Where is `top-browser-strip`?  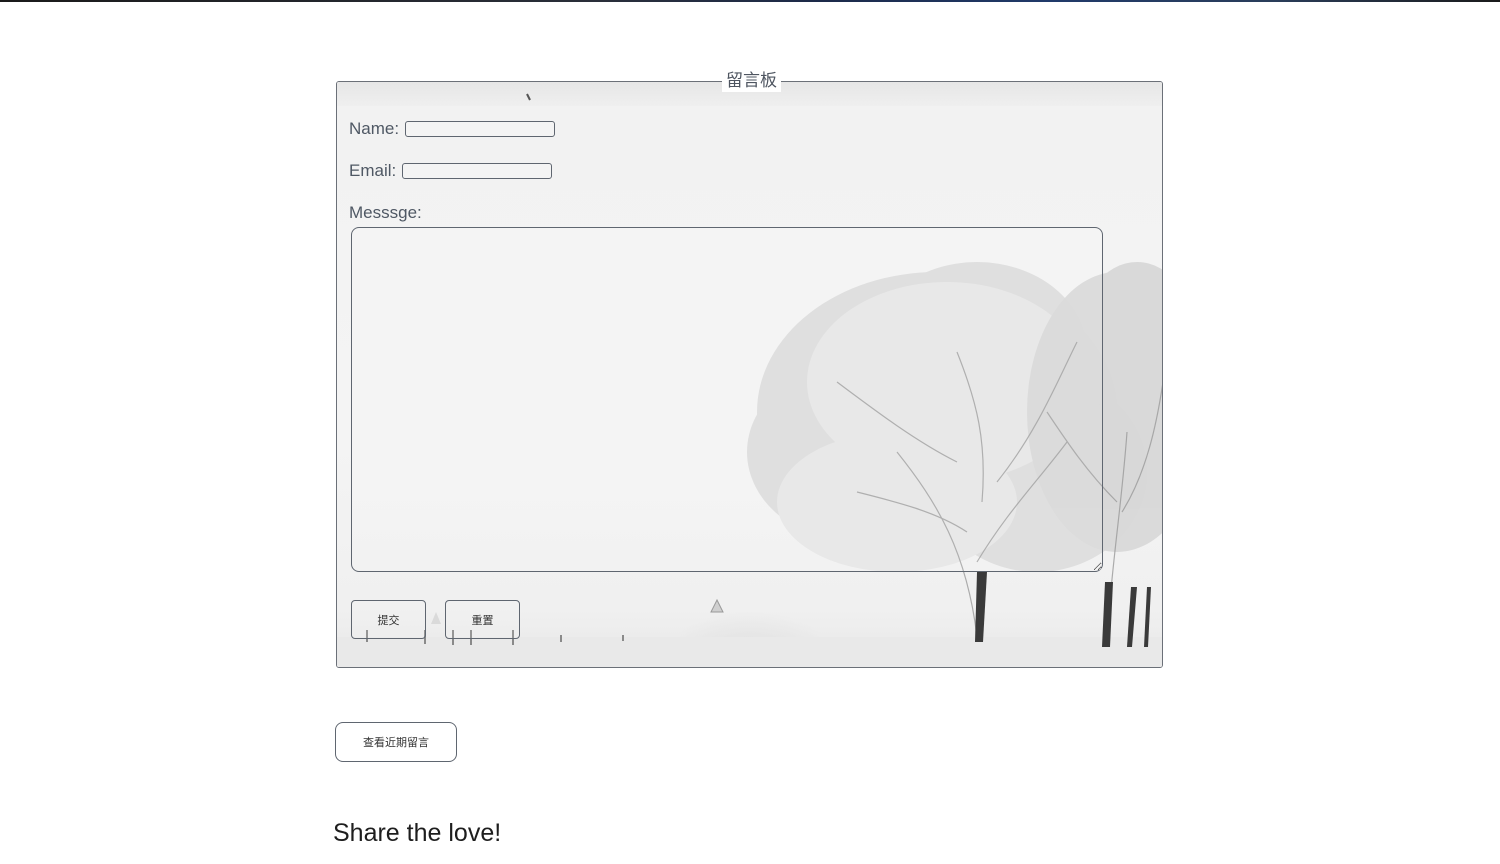 top-browser-strip is located at coordinates (750, 1).